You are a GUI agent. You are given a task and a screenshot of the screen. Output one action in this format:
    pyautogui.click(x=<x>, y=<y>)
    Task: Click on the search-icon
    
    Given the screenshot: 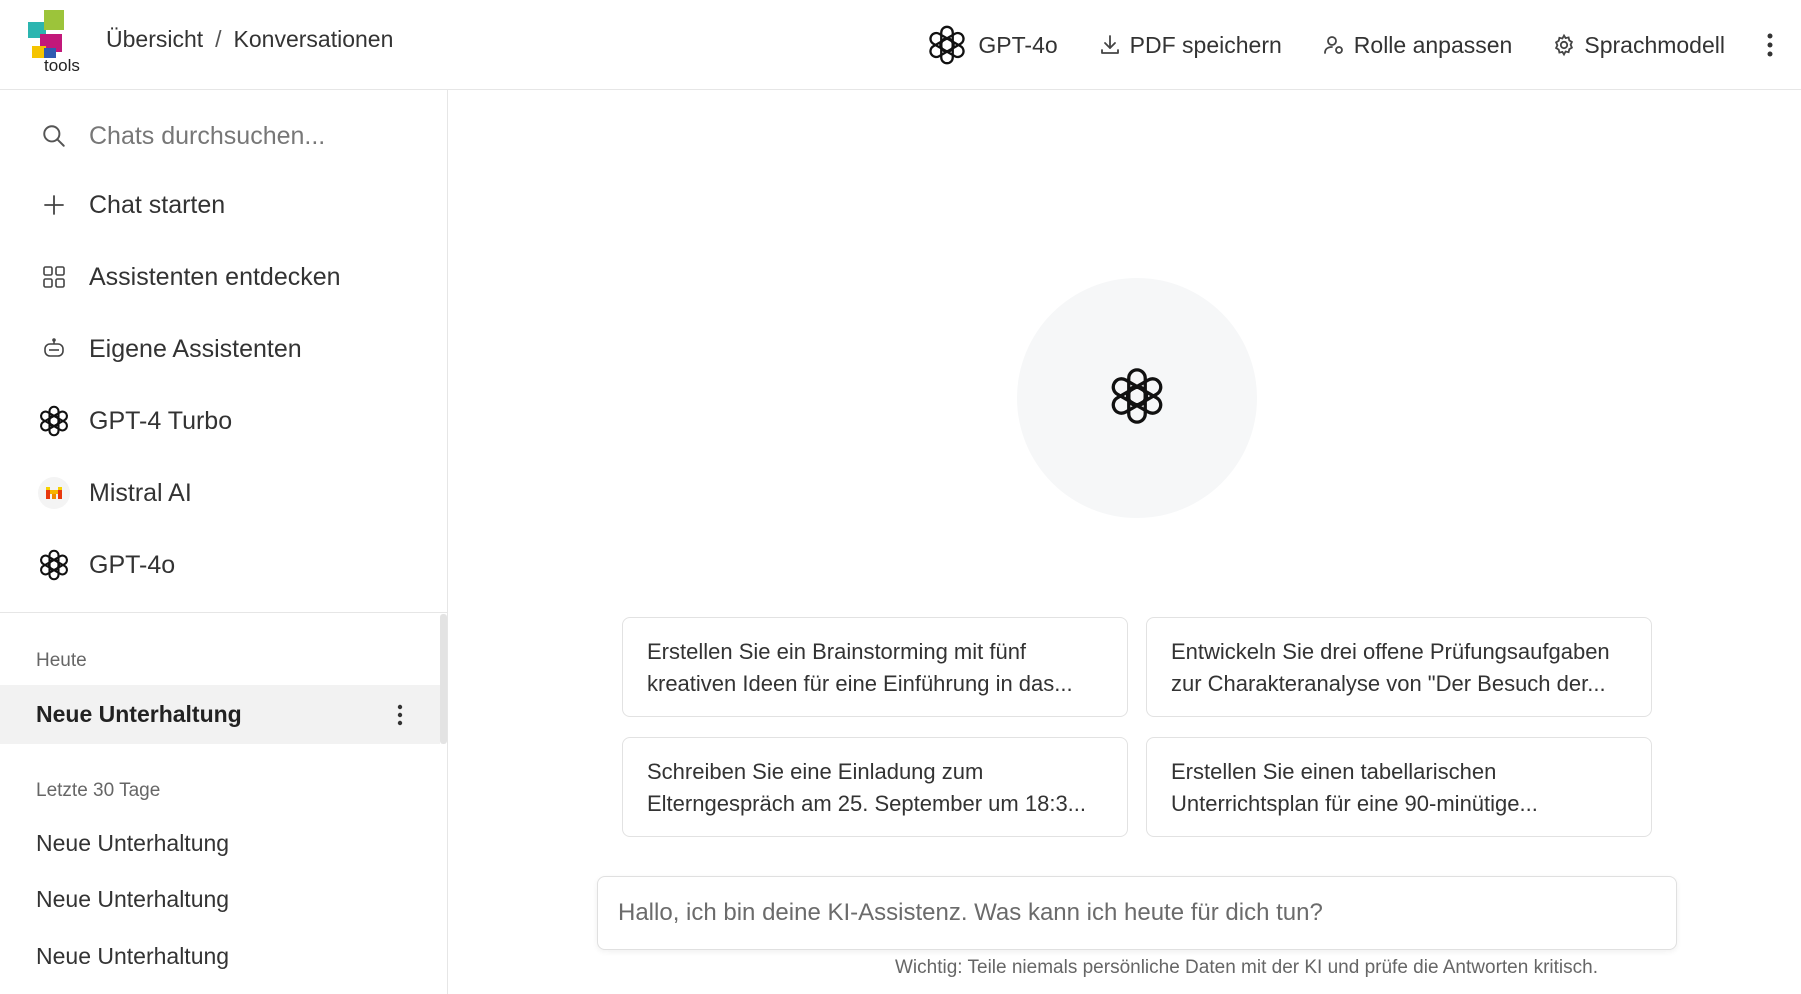 What is the action you would take?
    pyautogui.click(x=54, y=136)
    